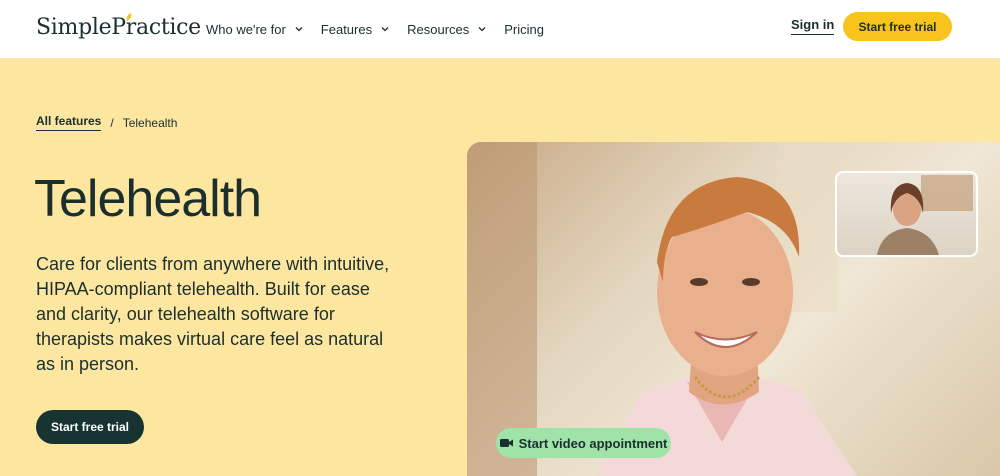 This screenshot has height=476, width=1000. Describe the element at coordinates (148, 199) in the screenshot. I see `page-title: Telehealth` at that location.